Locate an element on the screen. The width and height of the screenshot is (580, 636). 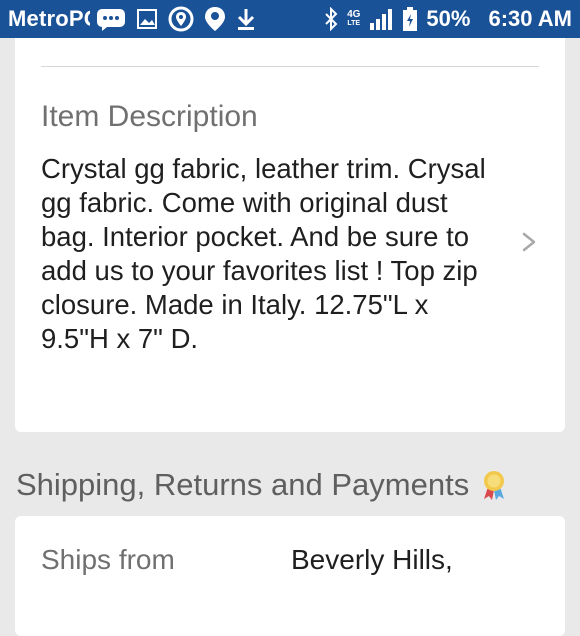
item-description-label: Item Description is located at coordinates (149, 116).